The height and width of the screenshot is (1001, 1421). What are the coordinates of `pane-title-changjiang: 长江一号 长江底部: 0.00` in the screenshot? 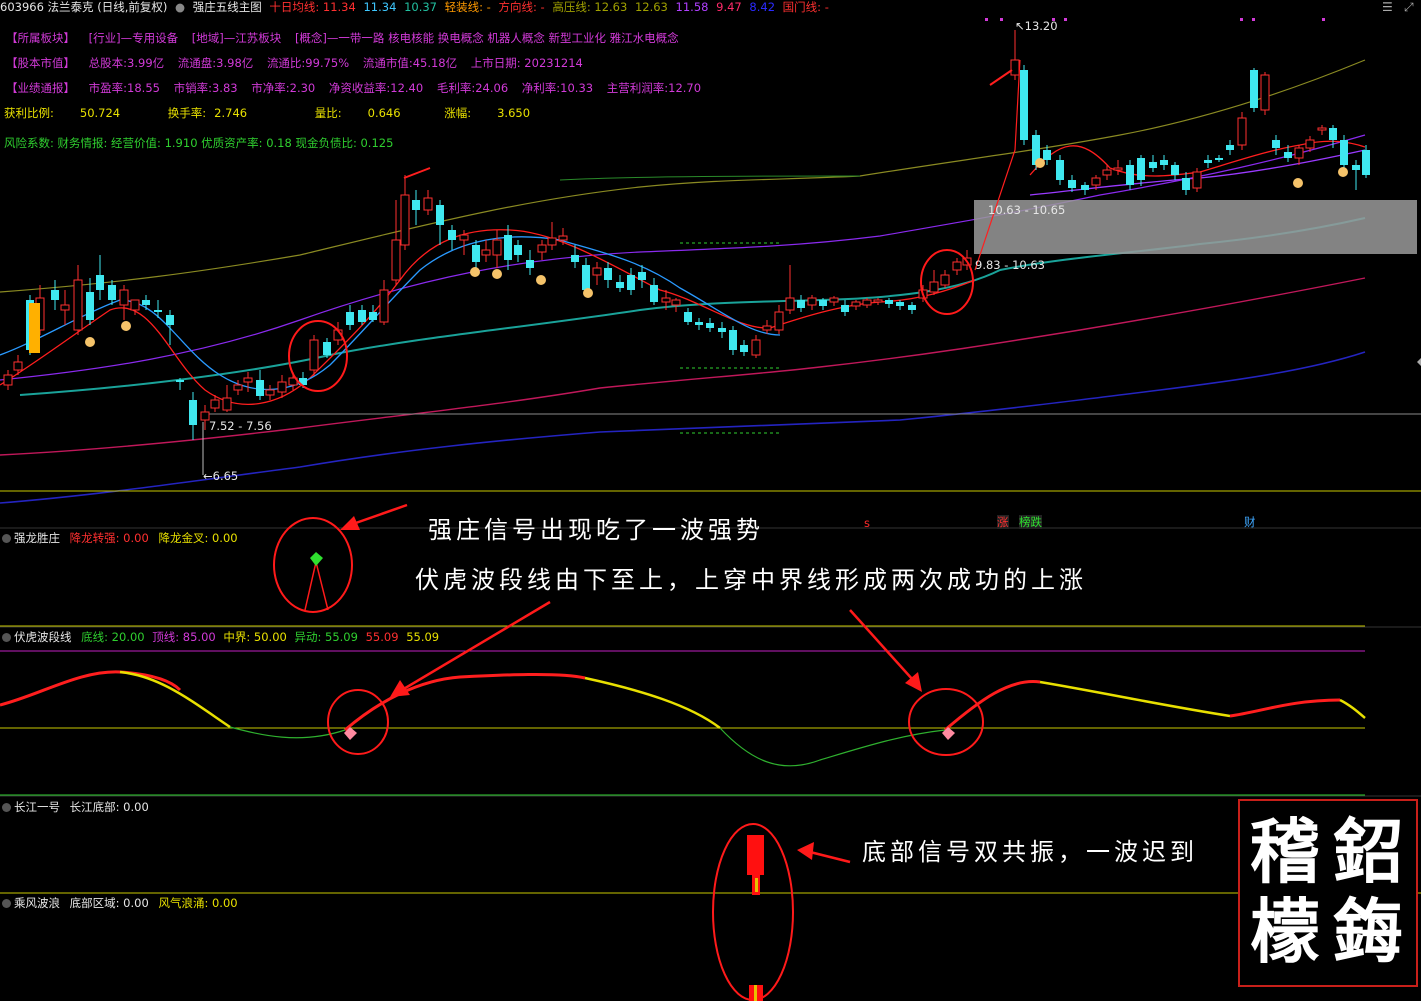 It's located at (75, 807).